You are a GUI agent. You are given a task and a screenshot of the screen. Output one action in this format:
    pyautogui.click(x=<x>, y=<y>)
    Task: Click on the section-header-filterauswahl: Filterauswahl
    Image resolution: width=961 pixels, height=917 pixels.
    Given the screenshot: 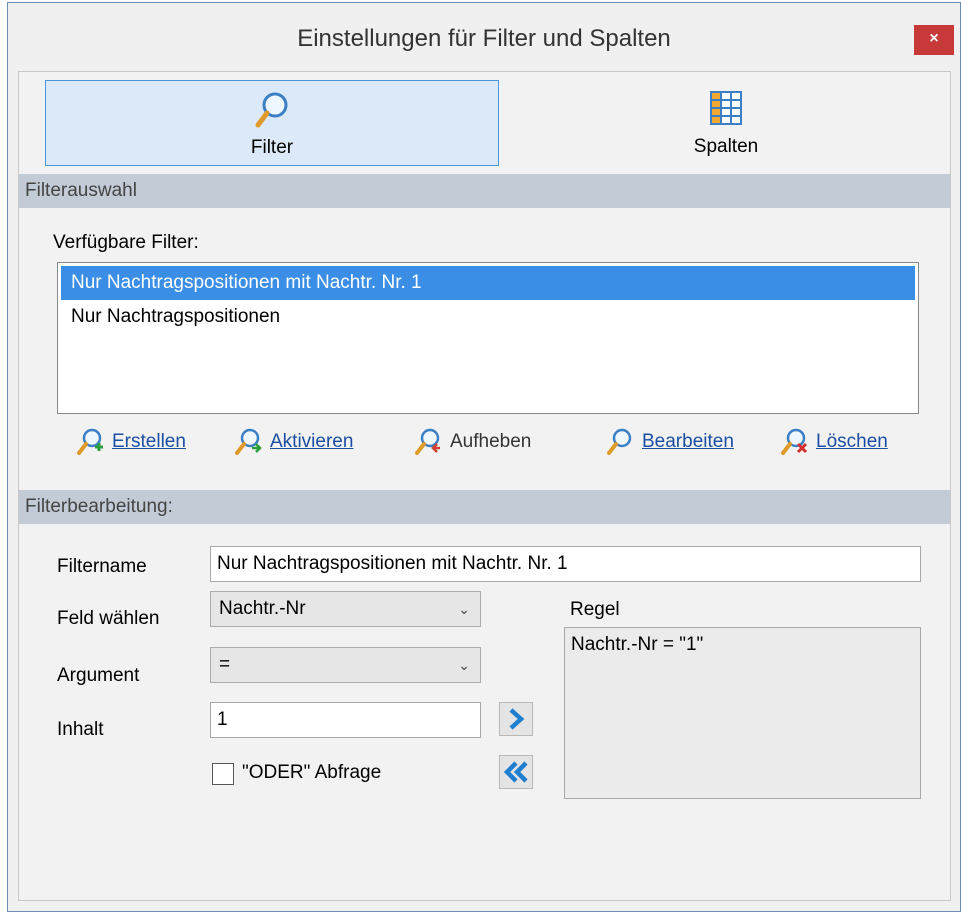 What is the action you would take?
    pyautogui.click(x=484, y=191)
    